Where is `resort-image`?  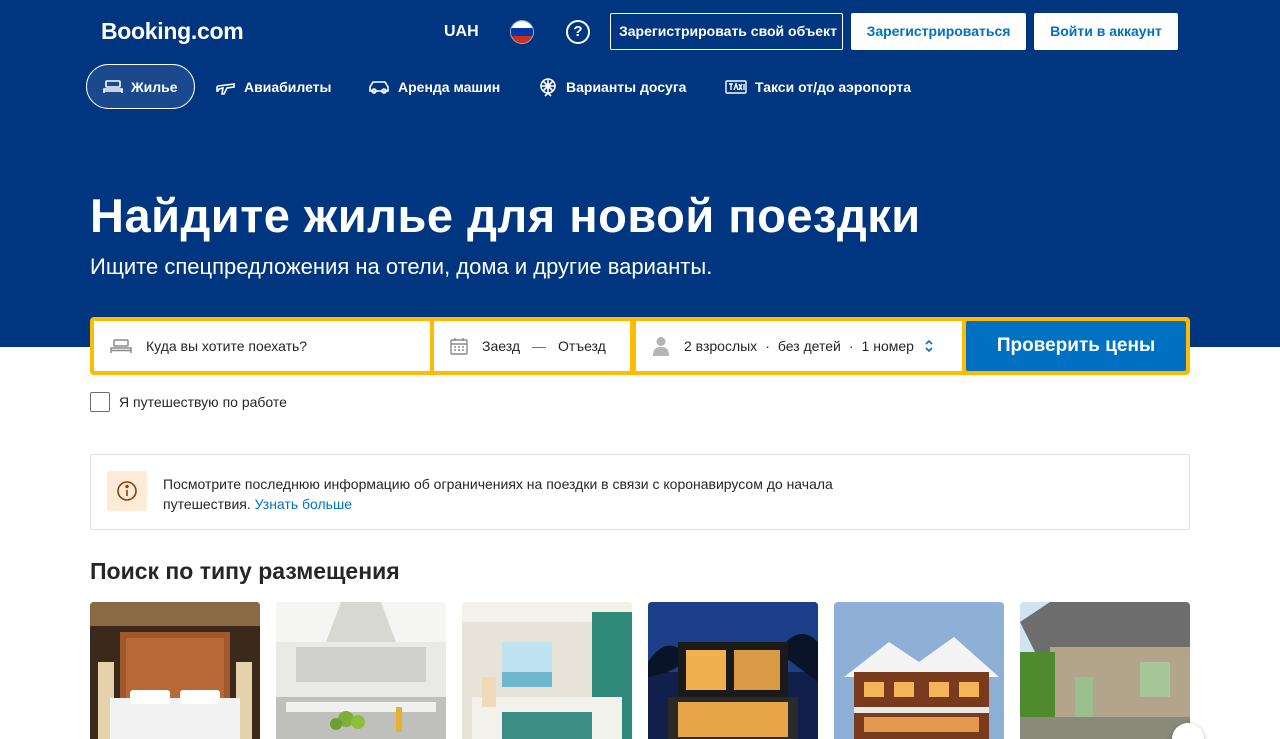
resort-image is located at coordinates (547, 670).